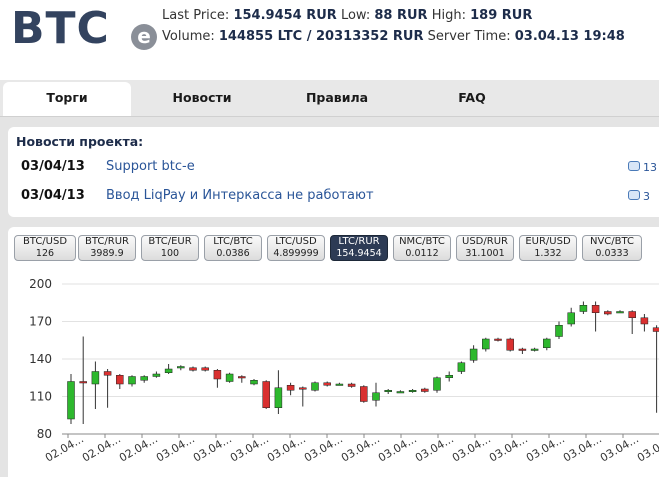  What do you see at coordinates (296, 241) in the screenshot?
I see `pair-name: LTC/USD` at bounding box center [296, 241].